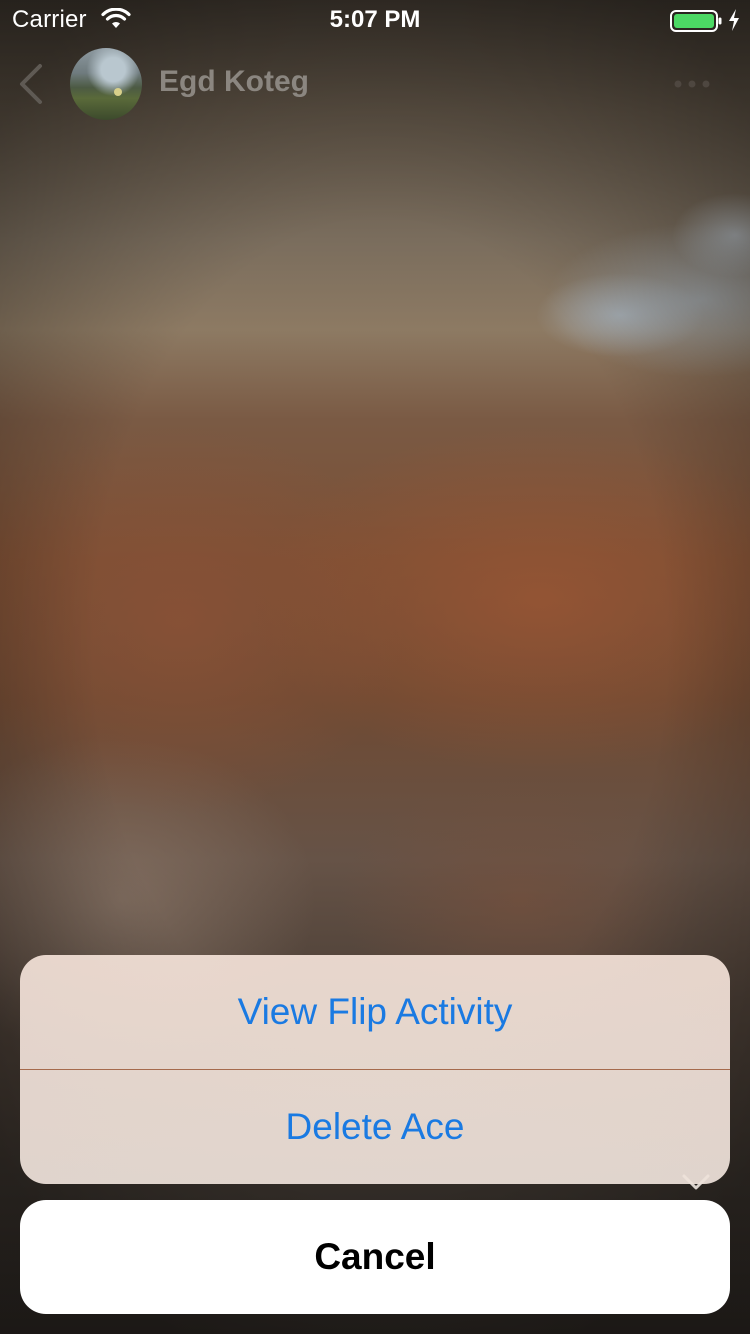  What do you see at coordinates (375, 1257) in the screenshot?
I see `cancel-button: Cancel` at bounding box center [375, 1257].